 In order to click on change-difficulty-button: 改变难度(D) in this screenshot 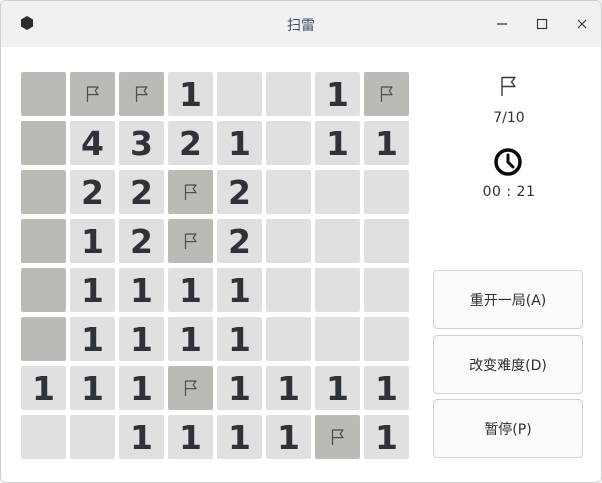, I will do `click(508, 364)`.